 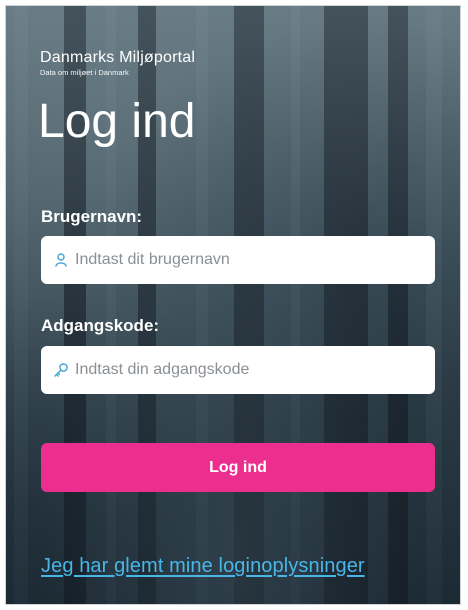 I want to click on password-field, so click(x=238, y=370).